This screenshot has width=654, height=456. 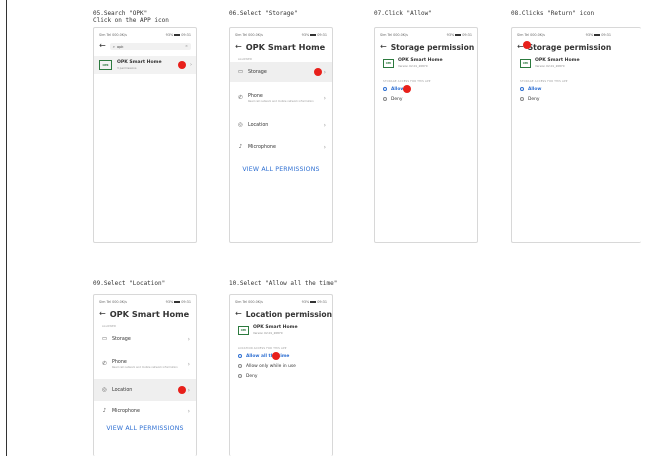 What do you see at coordinates (288, 314) in the screenshot?
I see `page-title: Location permission` at bounding box center [288, 314].